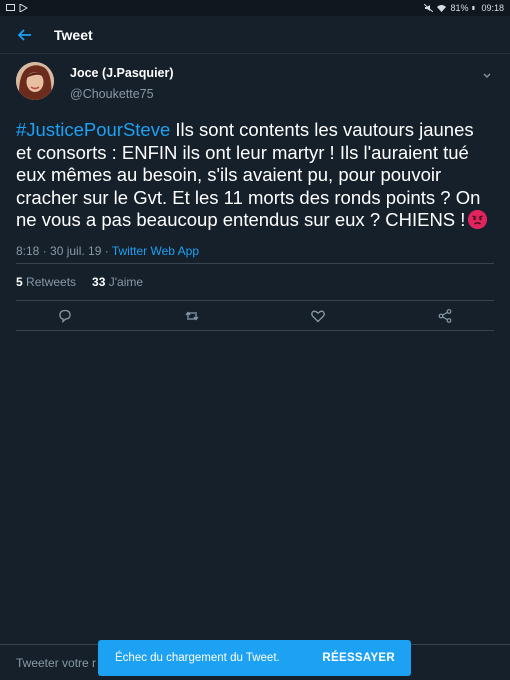 The width and height of the screenshot is (510, 680). I want to click on tweet-menu-button, so click(487, 75).